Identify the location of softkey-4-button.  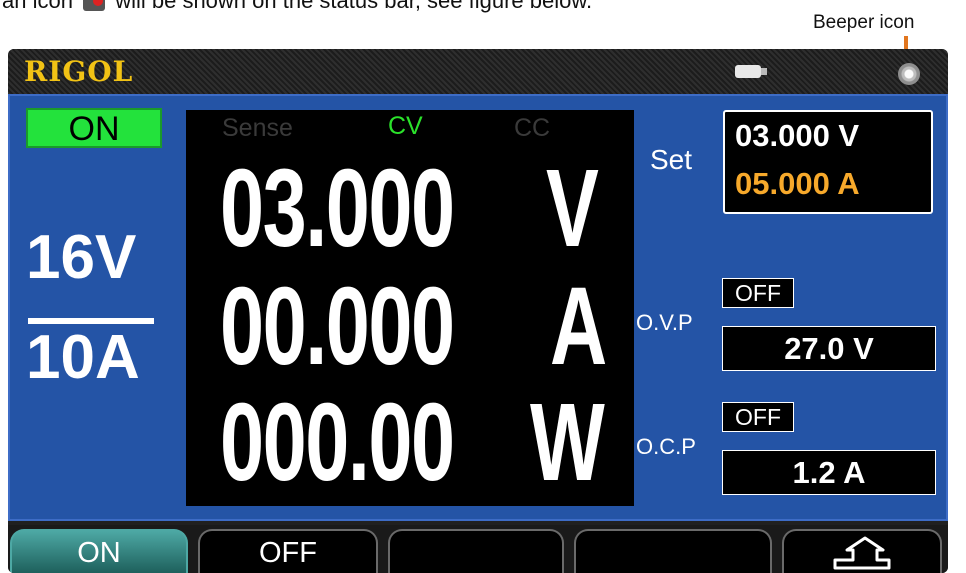
(673, 551).